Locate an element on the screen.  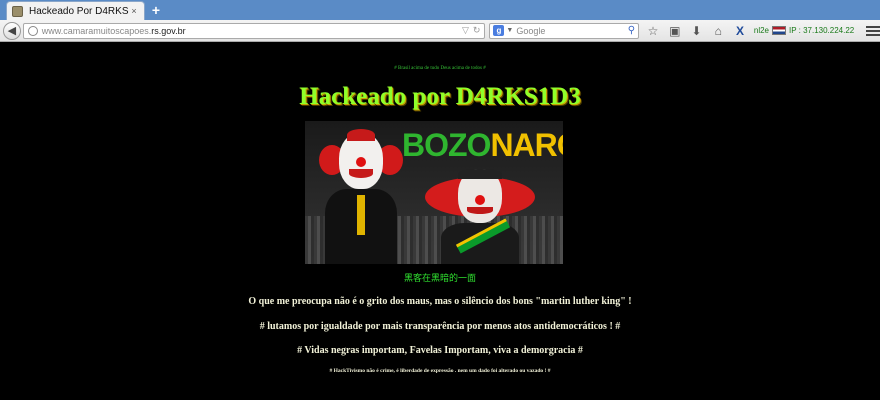
home-icon: ⌂ is located at coordinates (718, 31).